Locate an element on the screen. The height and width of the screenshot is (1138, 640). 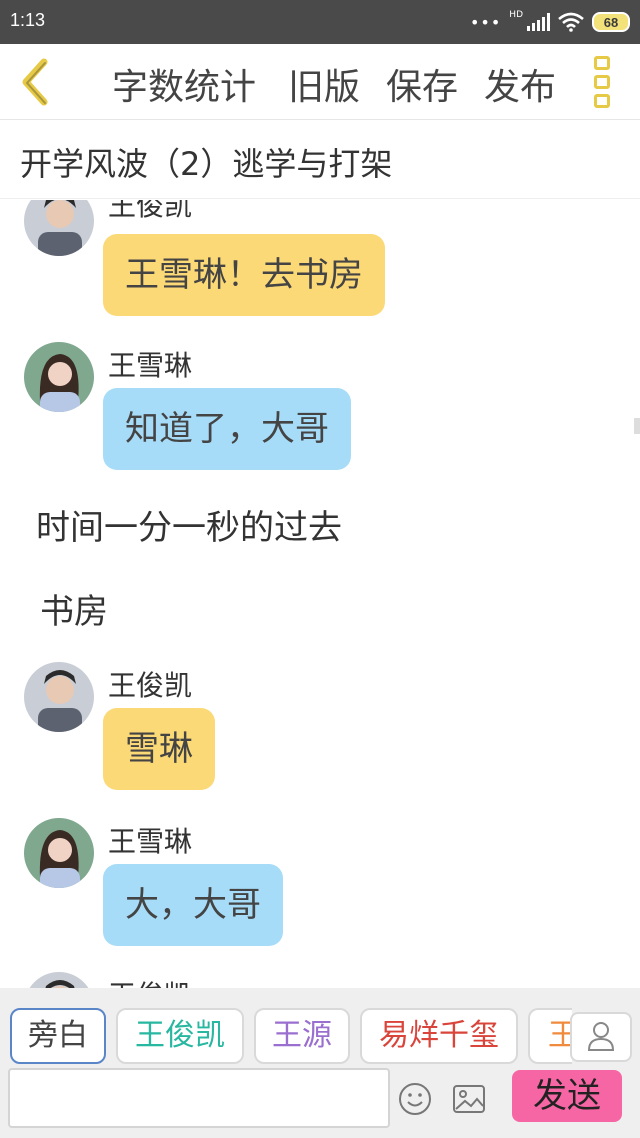
composer-panel: 旁白 王俊凯 王源 易烊千玺 王 发送 is located at coordinates (320, 1063).